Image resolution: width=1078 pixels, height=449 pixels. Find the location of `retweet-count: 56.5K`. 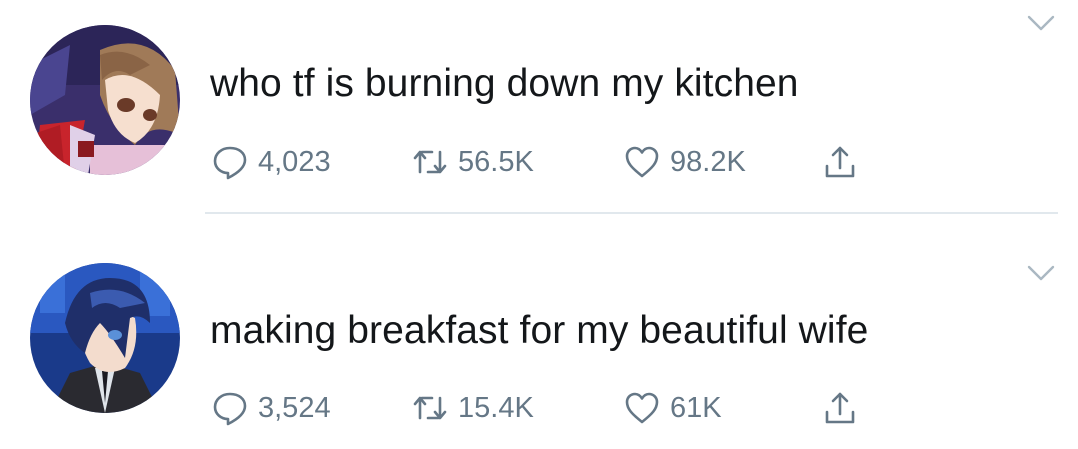

retweet-count: 56.5K is located at coordinates (496, 161).